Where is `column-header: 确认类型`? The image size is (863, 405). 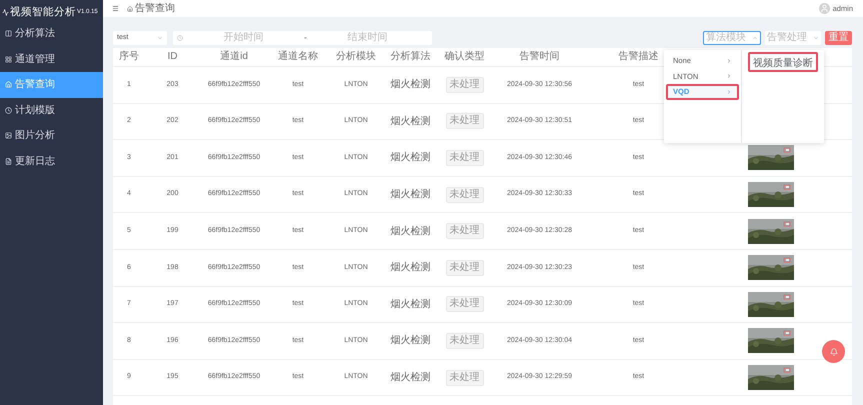 column-header: 确认类型 is located at coordinates (464, 57).